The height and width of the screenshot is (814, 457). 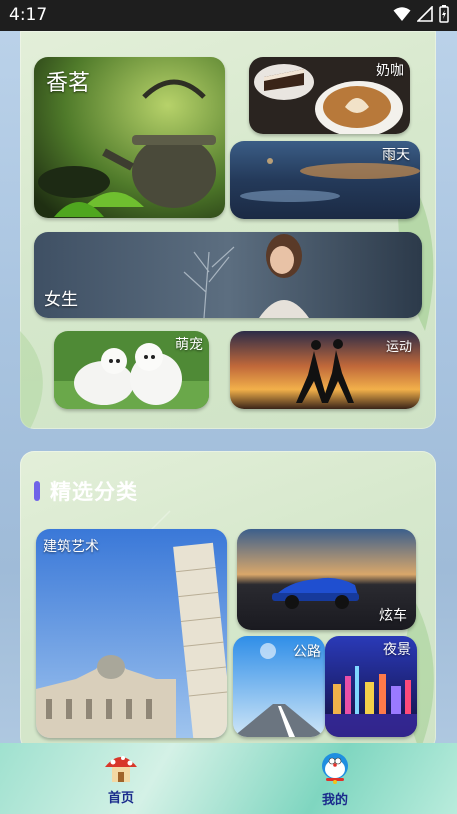 What do you see at coordinates (402, 14) in the screenshot?
I see `wifi-icon` at bounding box center [402, 14].